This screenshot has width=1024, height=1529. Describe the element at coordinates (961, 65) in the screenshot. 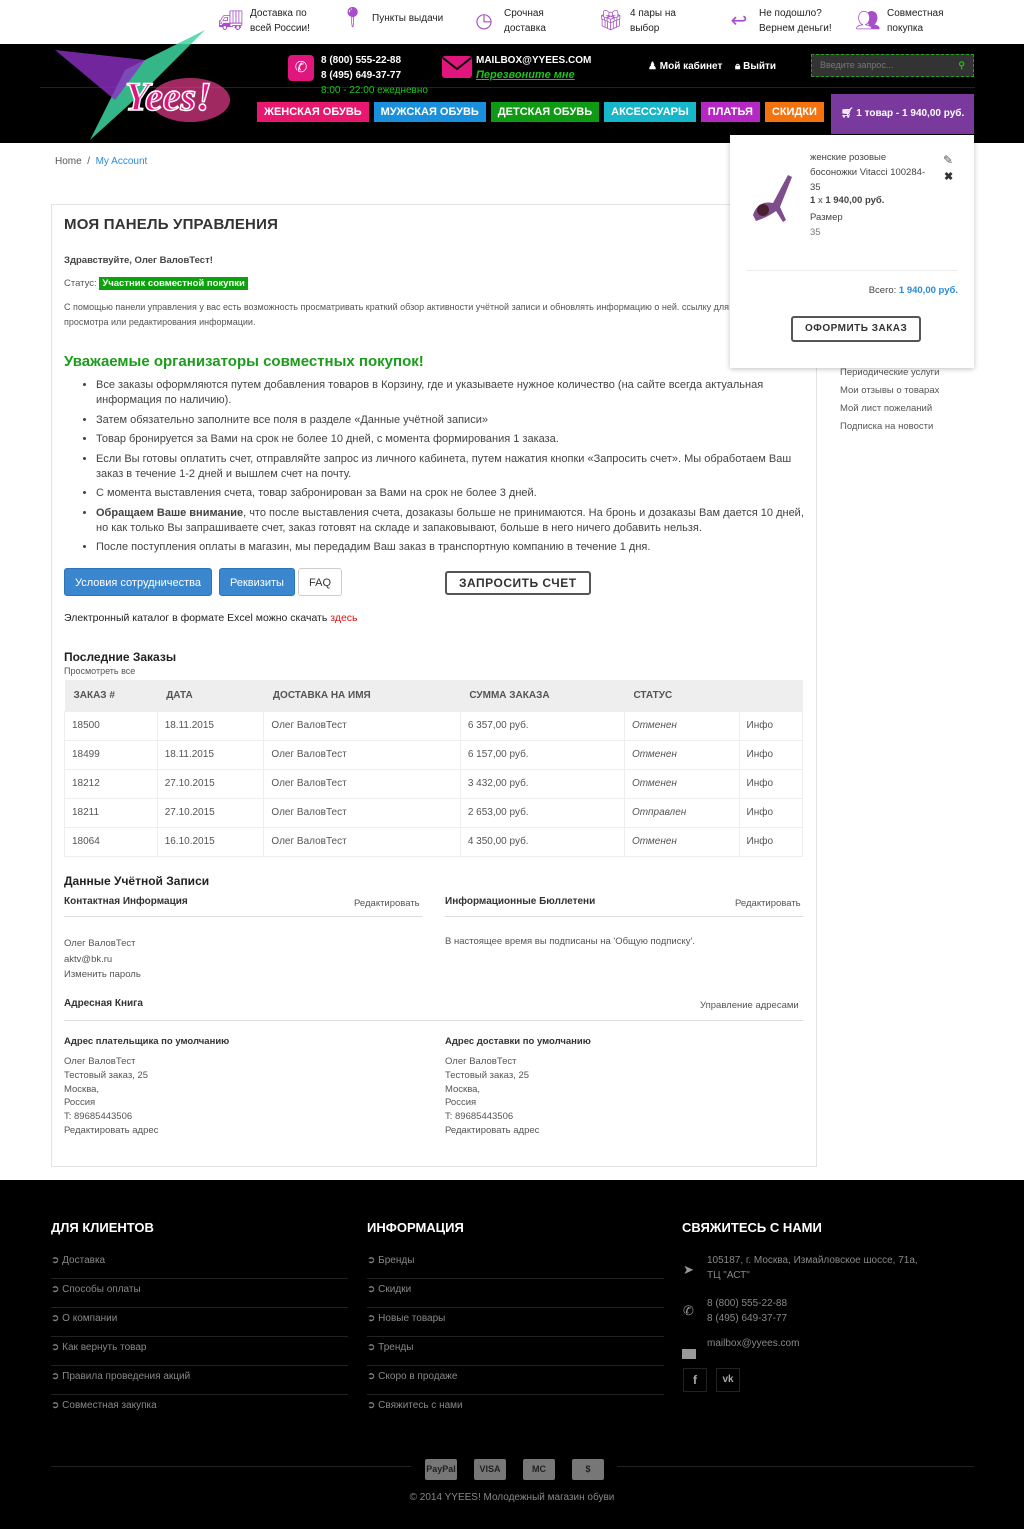

I see `search-icon: ⚲` at that location.